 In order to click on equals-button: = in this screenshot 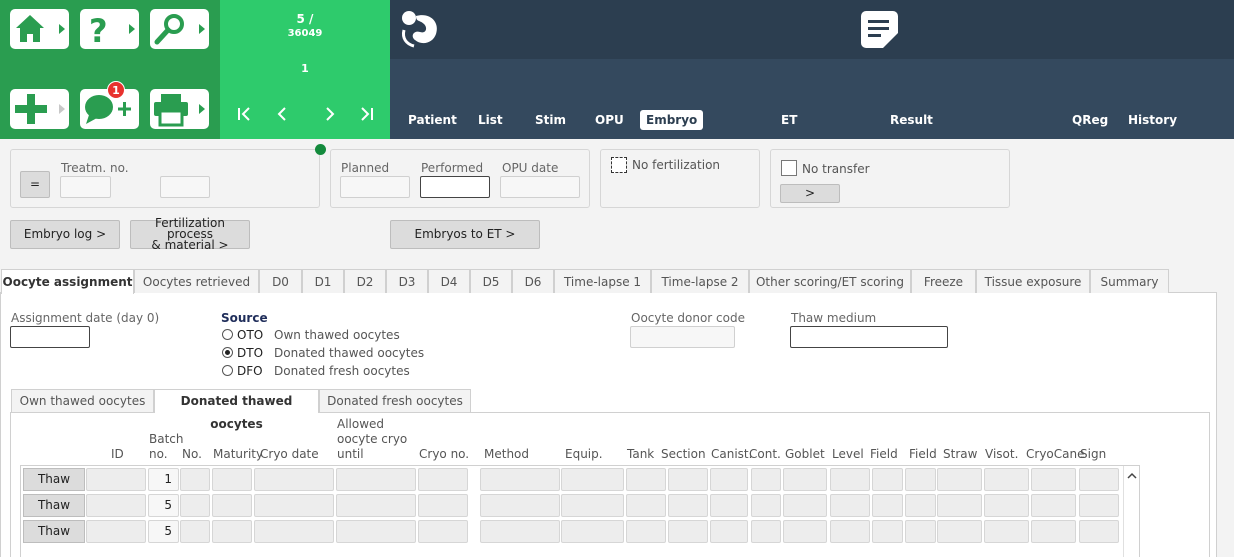, I will do `click(35, 184)`.